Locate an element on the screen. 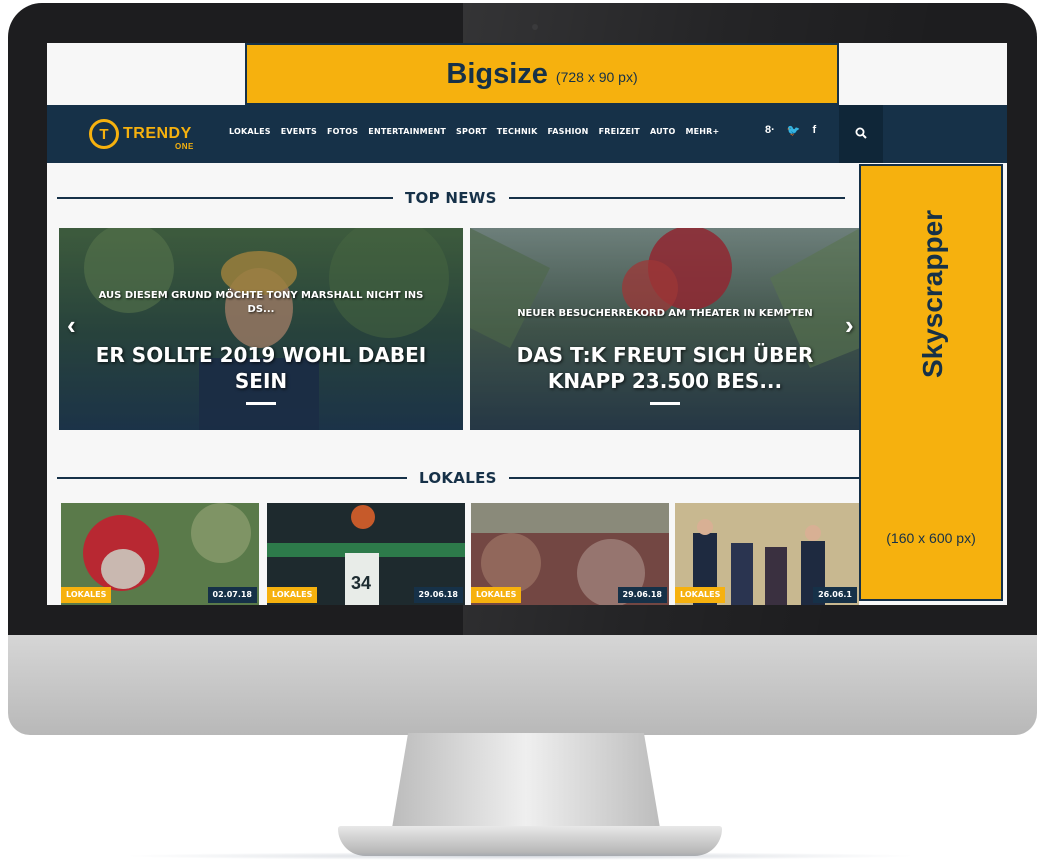 The height and width of the screenshot is (860, 1037). nav-item-auto: AUTO is located at coordinates (663, 131).